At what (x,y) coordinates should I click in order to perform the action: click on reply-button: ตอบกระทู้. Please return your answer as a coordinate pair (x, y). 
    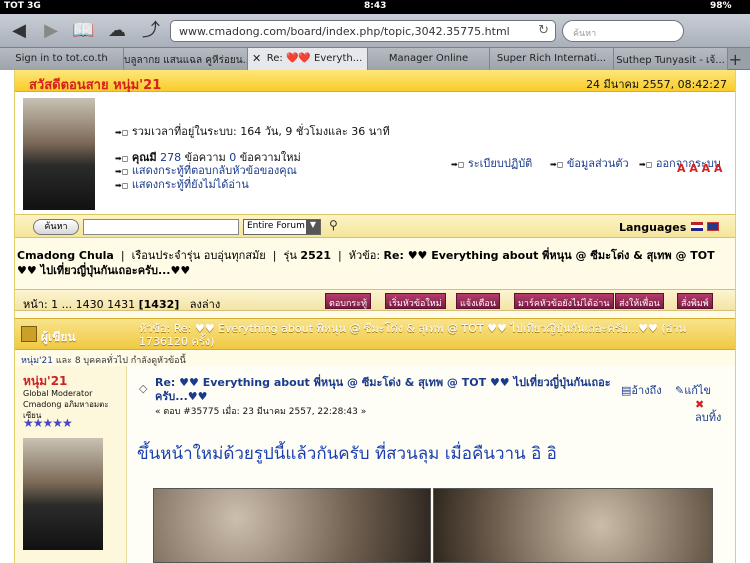
    Looking at the image, I should click on (348, 301).